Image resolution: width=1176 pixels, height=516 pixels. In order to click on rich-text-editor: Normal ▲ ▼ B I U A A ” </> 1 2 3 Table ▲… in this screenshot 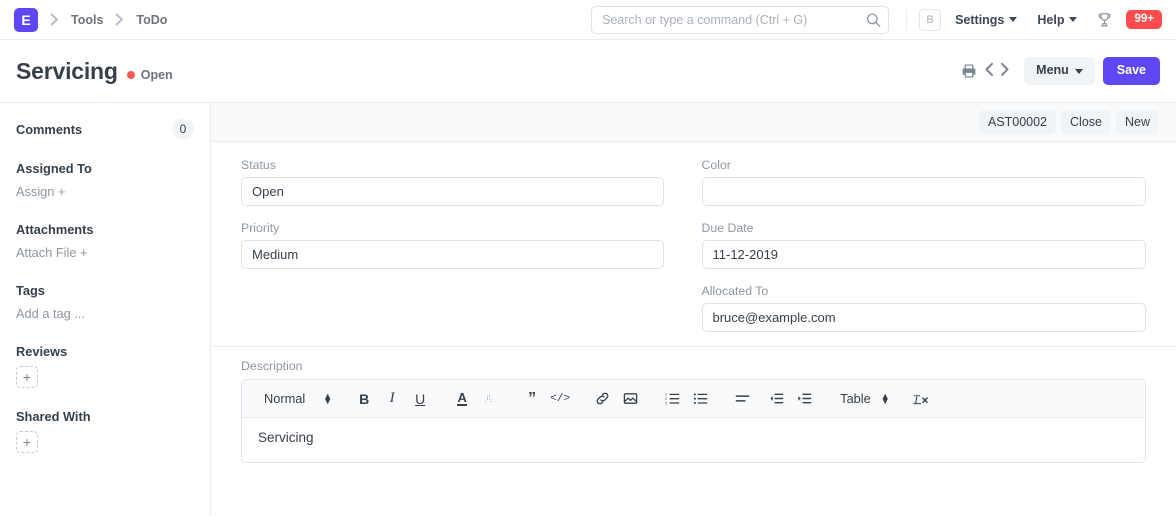, I will do `click(693, 421)`.